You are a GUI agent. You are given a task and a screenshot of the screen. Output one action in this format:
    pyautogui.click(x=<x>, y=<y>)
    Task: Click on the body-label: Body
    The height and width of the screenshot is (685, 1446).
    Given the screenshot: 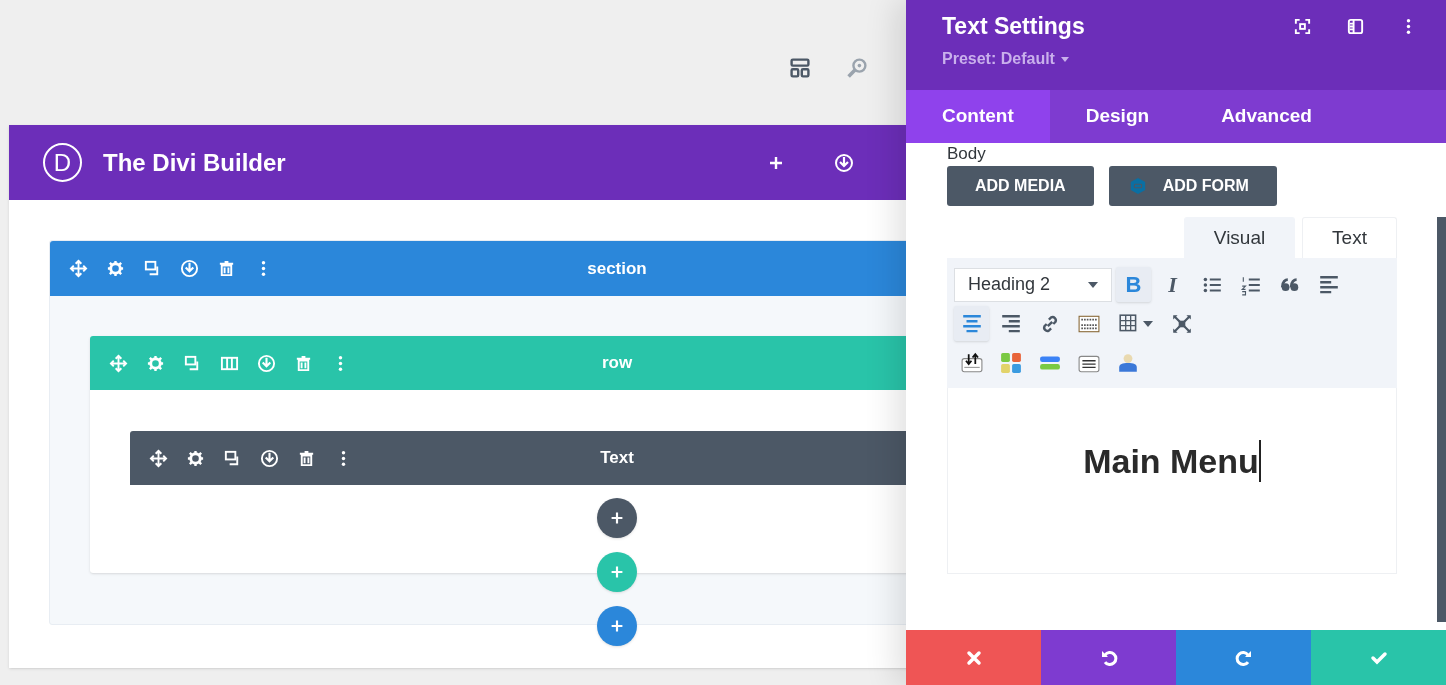 What is the action you would take?
    pyautogui.click(x=966, y=153)
    